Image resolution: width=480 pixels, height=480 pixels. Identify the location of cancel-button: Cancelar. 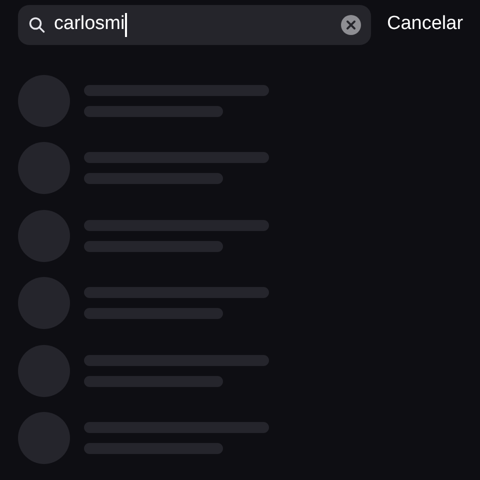
(425, 24).